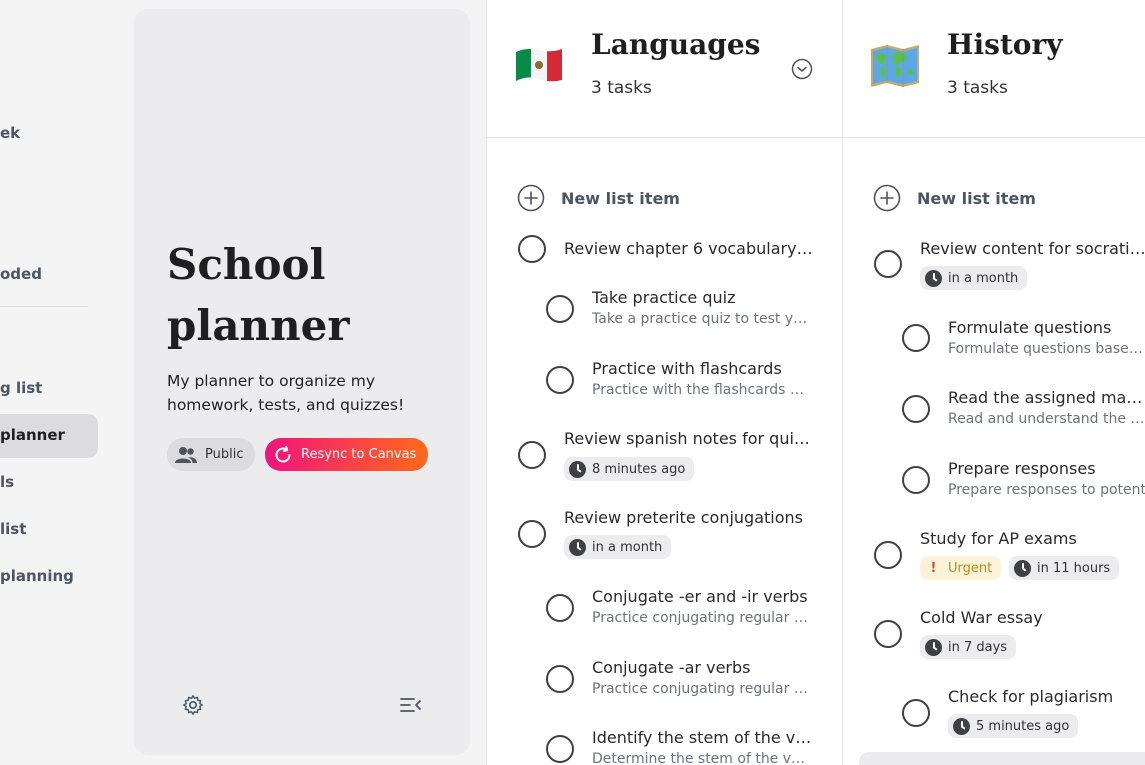  I want to click on world-map-icon, so click(895, 66).